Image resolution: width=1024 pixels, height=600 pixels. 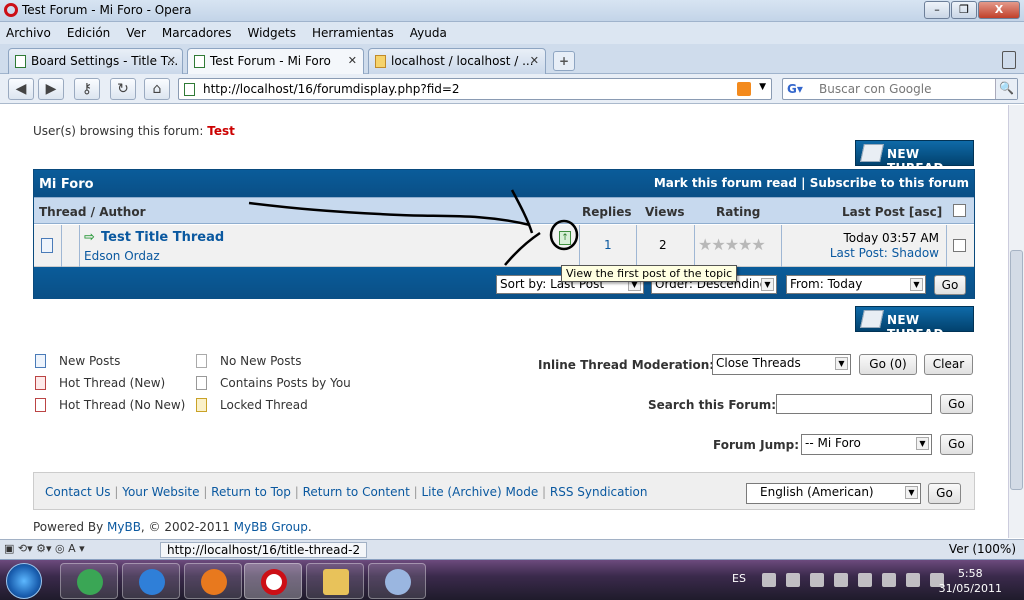 I want to click on search-icon: 🔍, so click(x=1006, y=89).